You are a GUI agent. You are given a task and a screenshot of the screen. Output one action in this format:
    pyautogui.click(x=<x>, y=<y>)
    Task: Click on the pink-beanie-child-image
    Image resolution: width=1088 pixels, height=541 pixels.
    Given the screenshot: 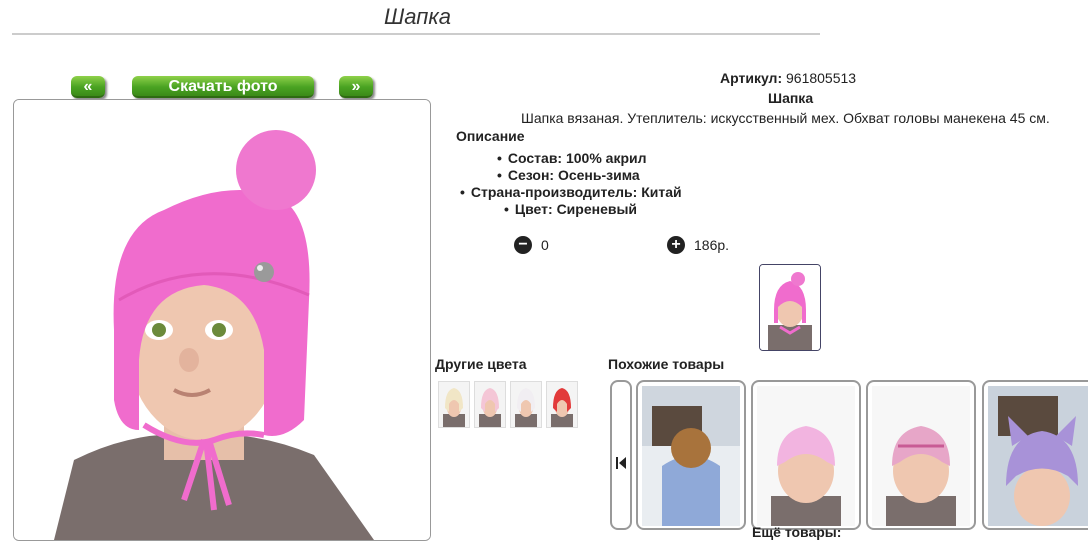 What is the action you would take?
    pyautogui.click(x=806, y=456)
    